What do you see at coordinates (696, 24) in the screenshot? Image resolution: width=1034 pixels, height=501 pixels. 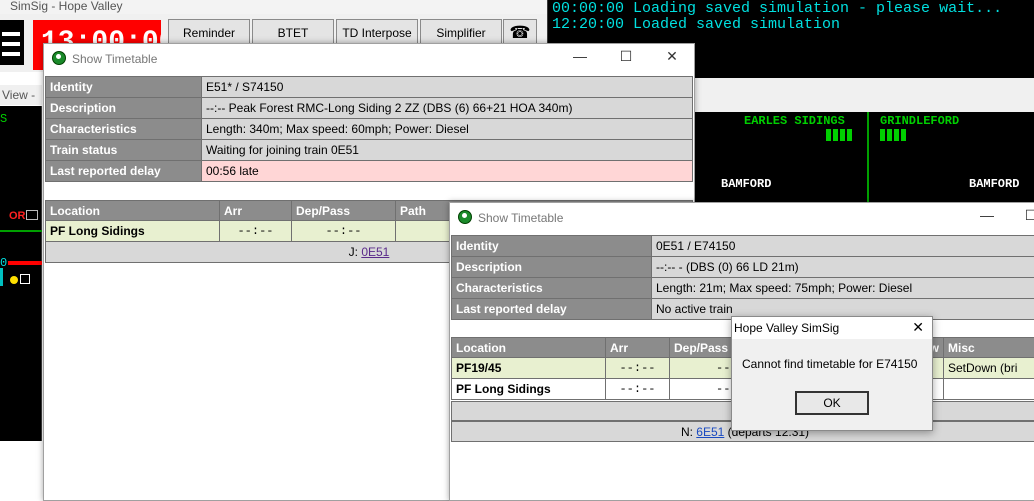 I see `log-line: 12:20:00 Loaded saved simulation` at bounding box center [696, 24].